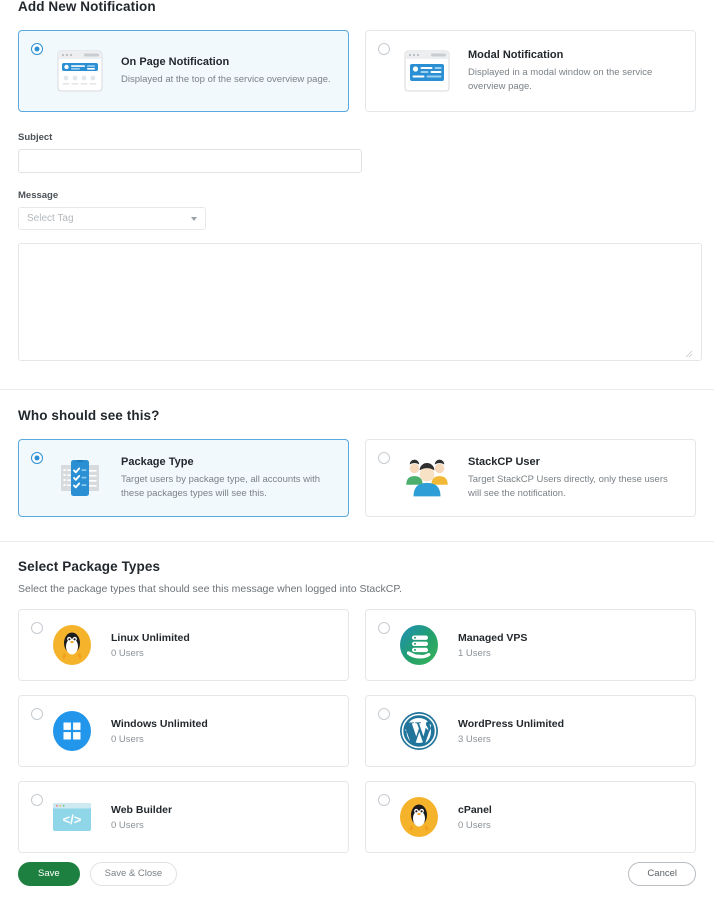 The width and height of the screenshot is (714, 901). Describe the element at coordinates (133, 874) in the screenshot. I see `save-and-close-button: Save & Close` at that location.